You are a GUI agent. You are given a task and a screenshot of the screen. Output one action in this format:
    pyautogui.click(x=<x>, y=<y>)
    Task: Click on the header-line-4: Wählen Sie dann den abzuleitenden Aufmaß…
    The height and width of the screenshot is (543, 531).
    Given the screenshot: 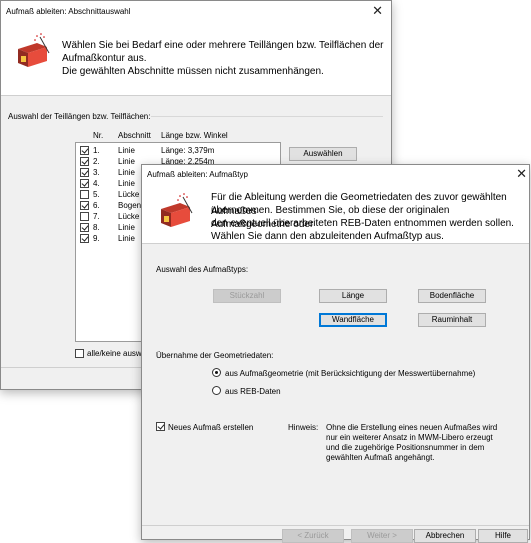 What is the action you would take?
    pyautogui.click(x=327, y=236)
    